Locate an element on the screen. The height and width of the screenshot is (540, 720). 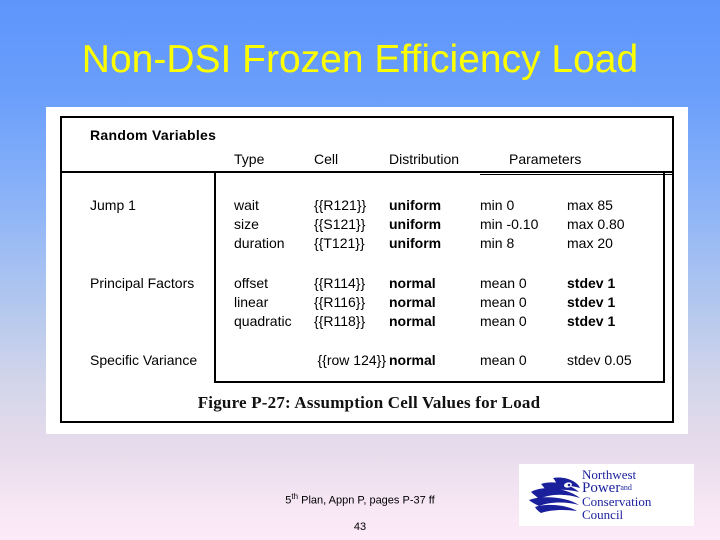
fish-wave-emblem-icon is located at coordinates (554, 495).